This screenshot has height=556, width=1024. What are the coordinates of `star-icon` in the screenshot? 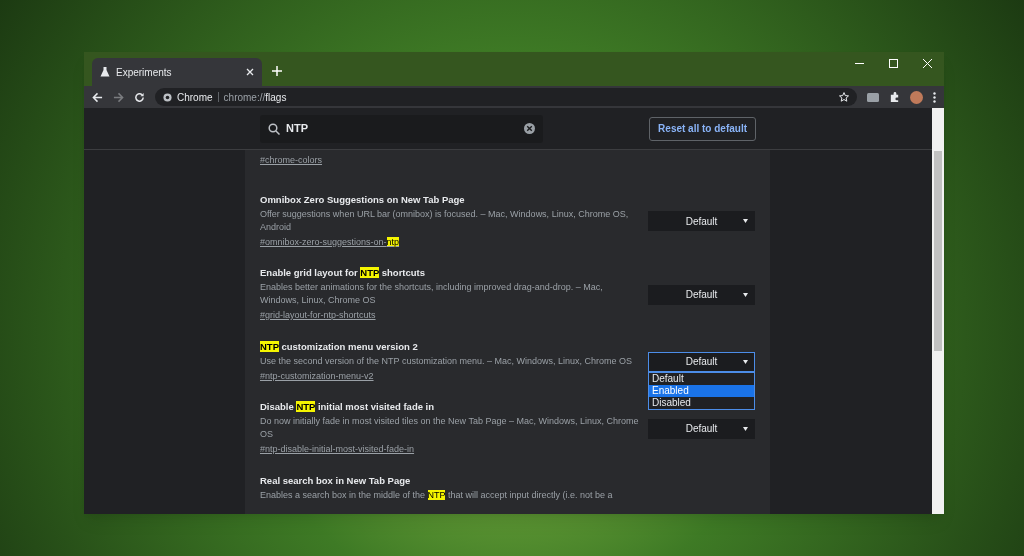 It's located at (844, 97).